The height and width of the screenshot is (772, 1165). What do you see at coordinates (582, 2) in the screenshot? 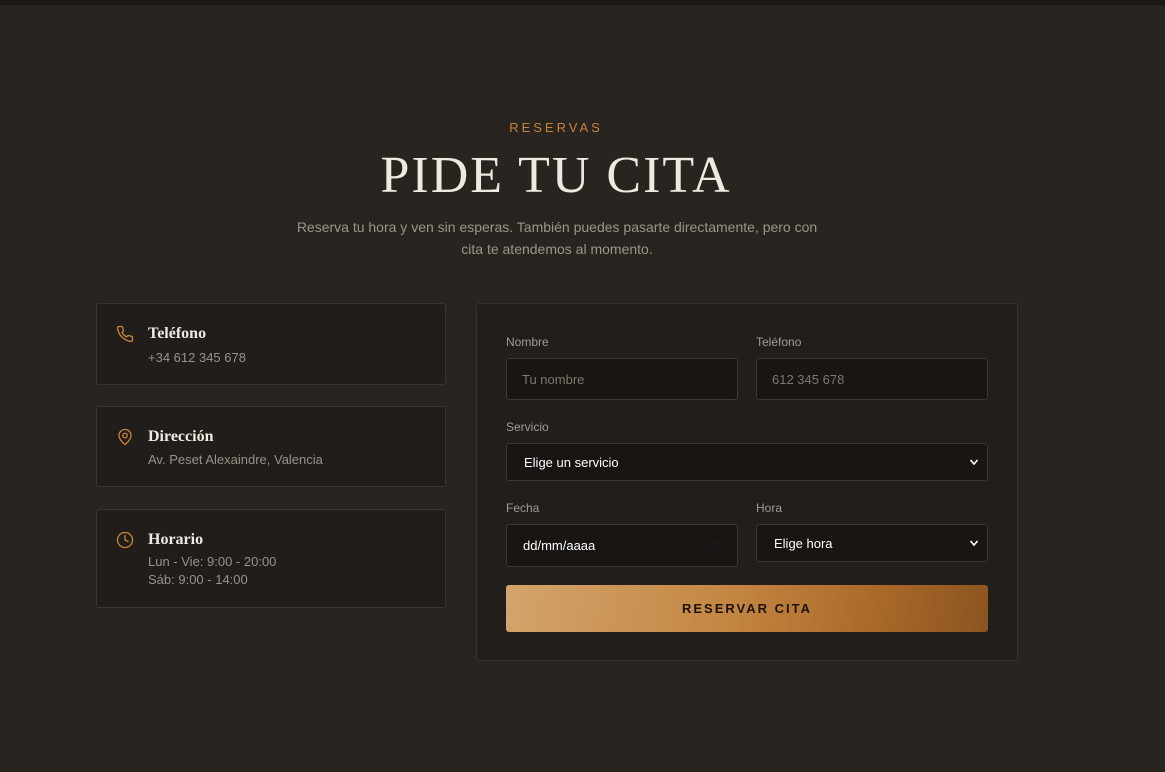
I see `top-bar` at bounding box center [582, 2].